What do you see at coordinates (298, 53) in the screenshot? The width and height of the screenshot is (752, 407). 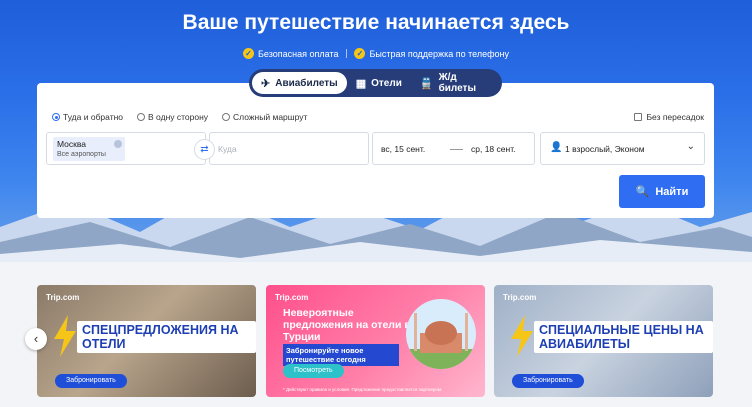 I see `badge-label: Безопасная оплата` at bounding box center [298, 53].